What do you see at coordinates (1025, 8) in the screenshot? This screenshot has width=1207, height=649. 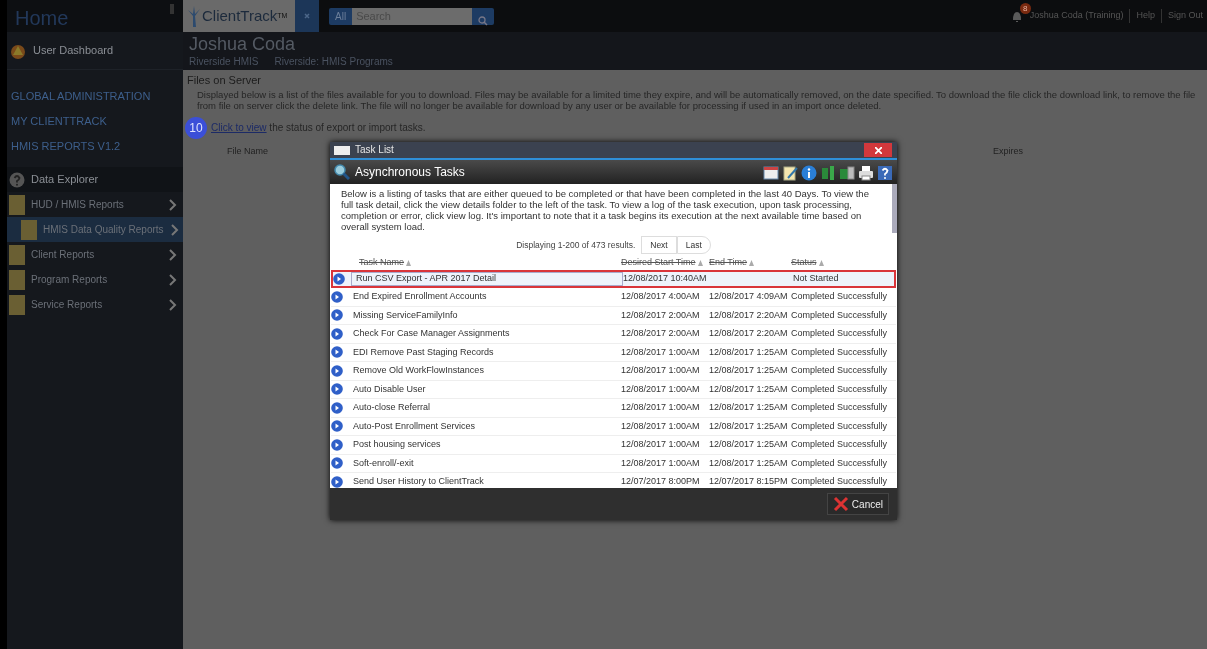 I see `notification-badge: 8` at bounding box center [1025, 8].